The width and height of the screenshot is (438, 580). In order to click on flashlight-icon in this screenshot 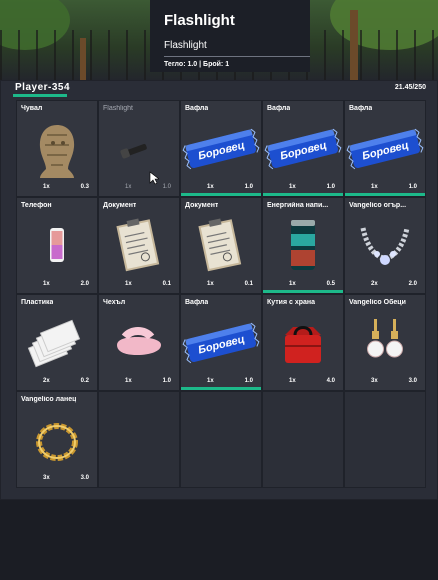, I will do `click(139, 148)`.